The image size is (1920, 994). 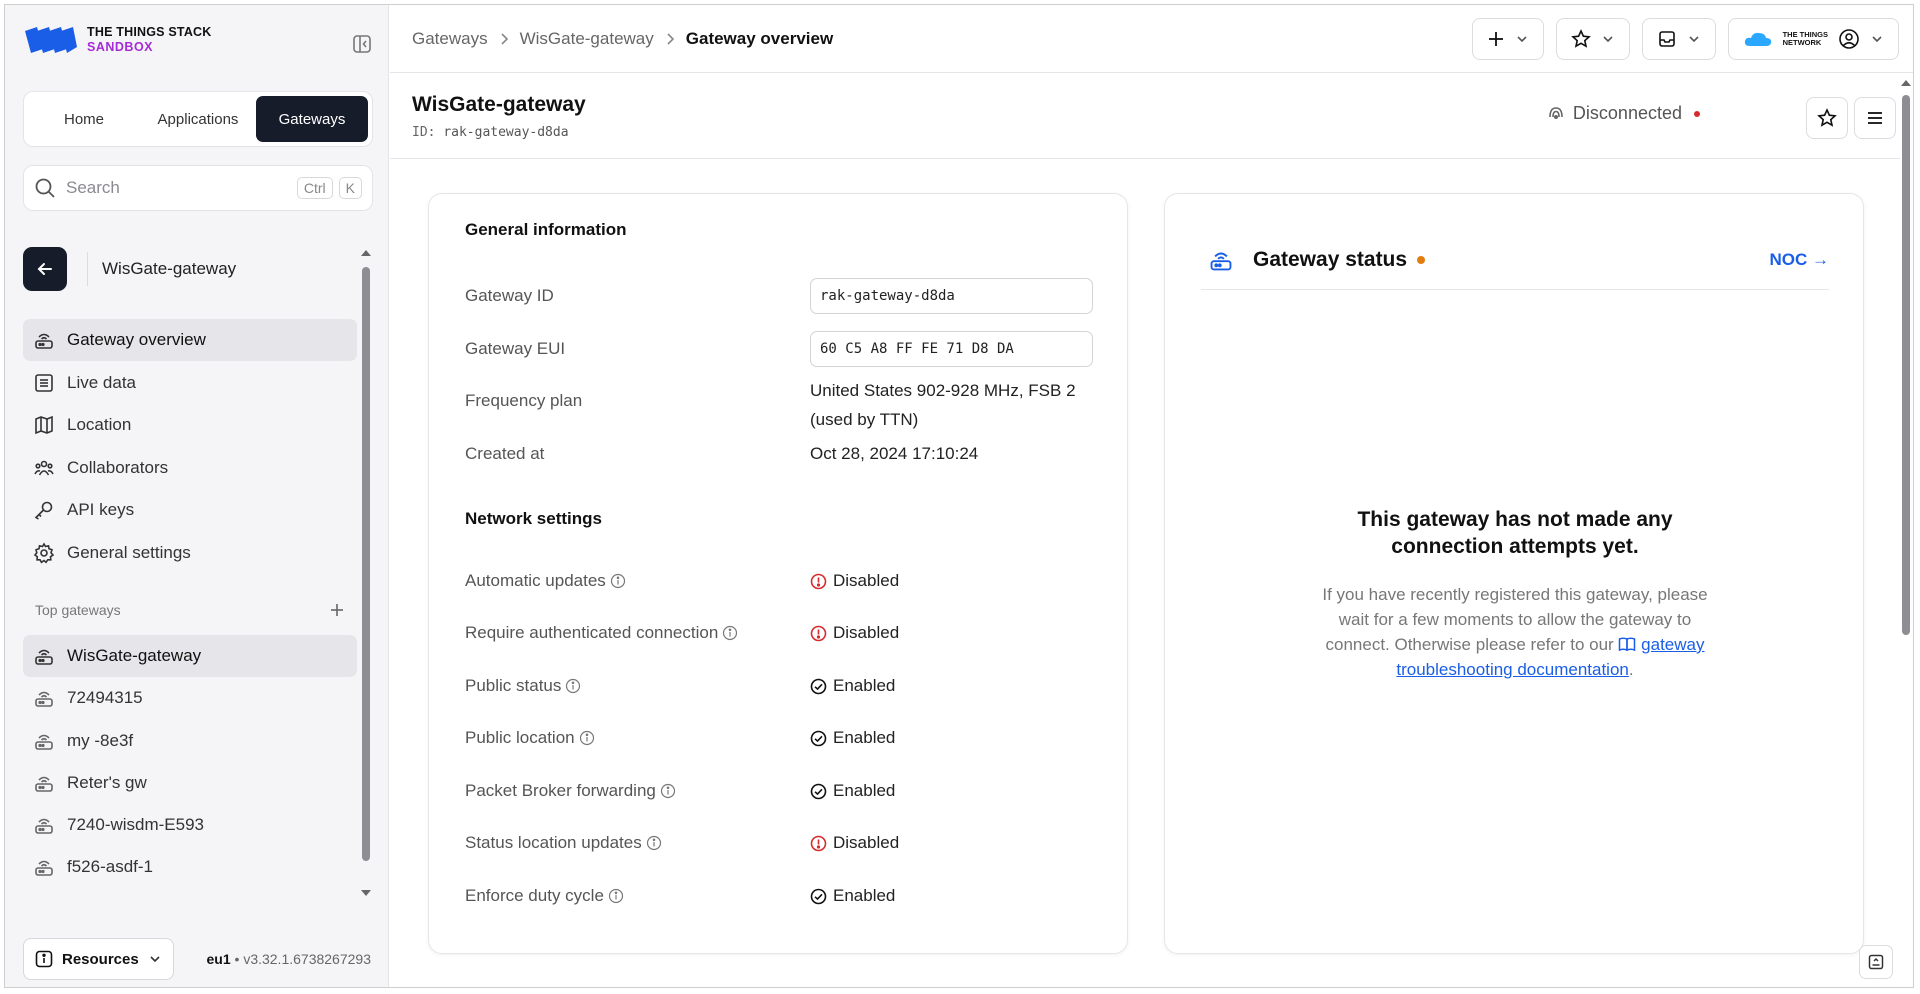 I want to click on tab-applications: Applications, so click(x=198, y=119).